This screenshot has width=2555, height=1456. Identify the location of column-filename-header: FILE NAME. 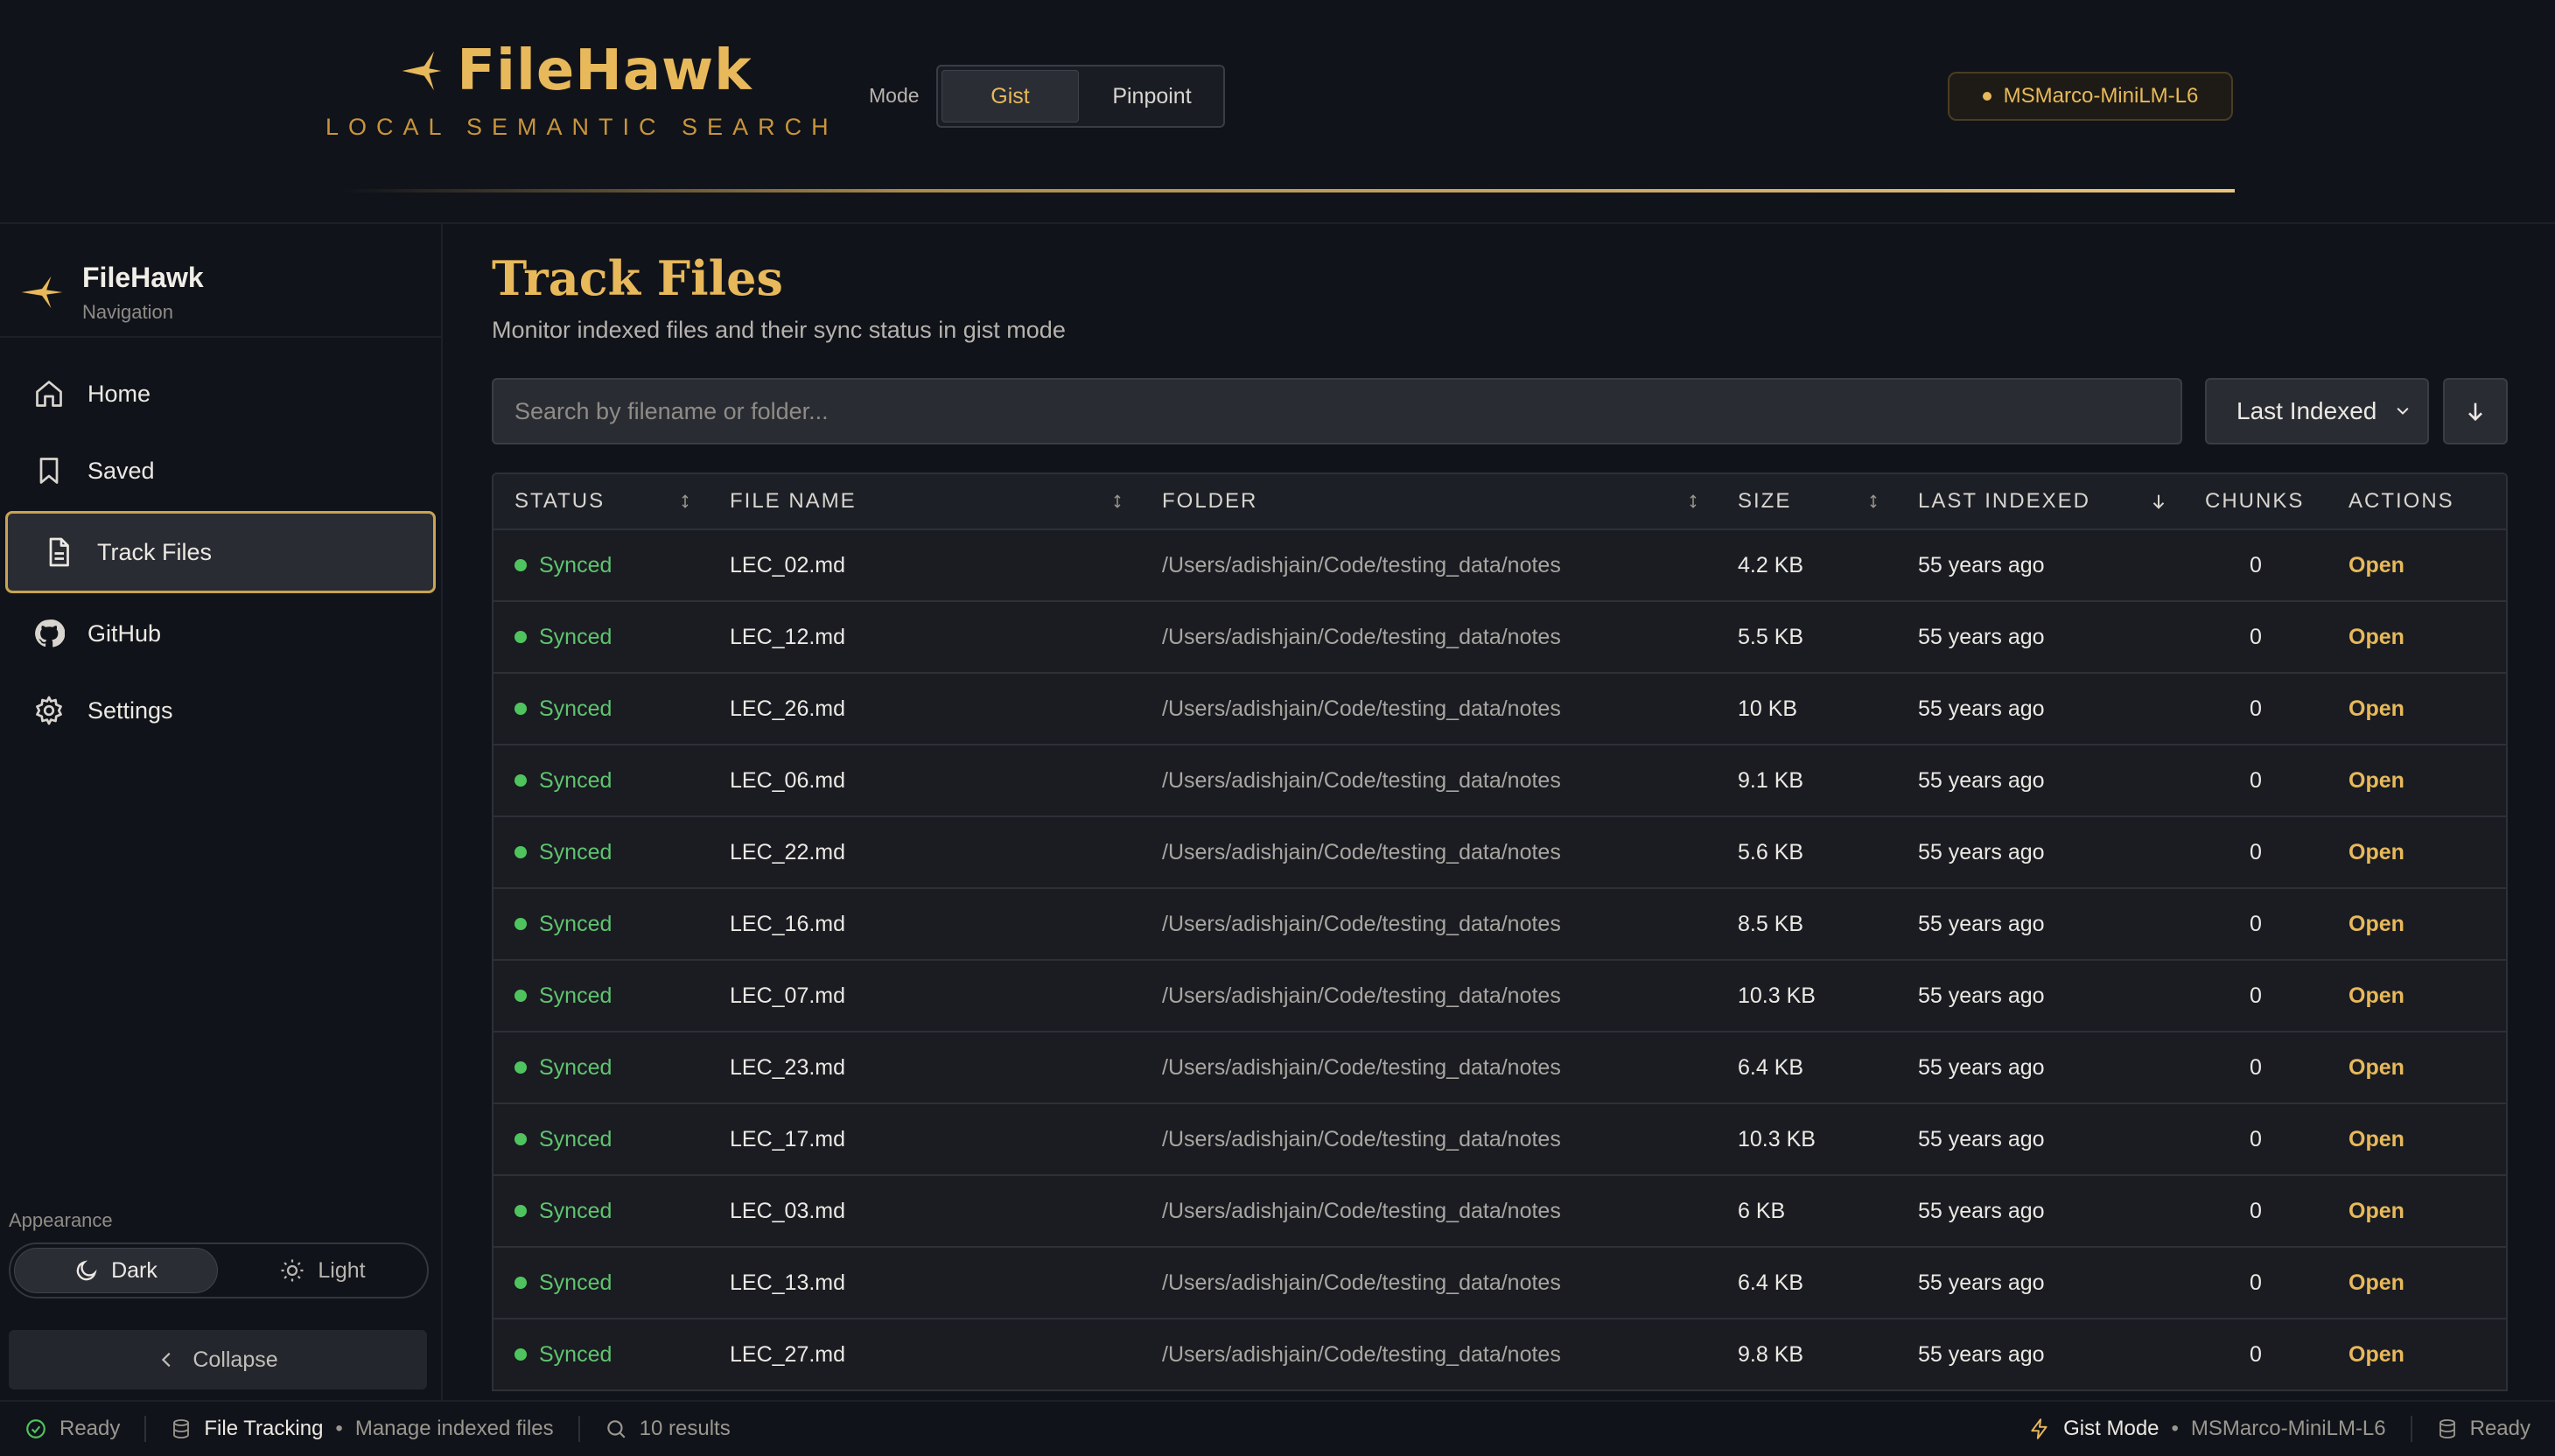
(925, 501).